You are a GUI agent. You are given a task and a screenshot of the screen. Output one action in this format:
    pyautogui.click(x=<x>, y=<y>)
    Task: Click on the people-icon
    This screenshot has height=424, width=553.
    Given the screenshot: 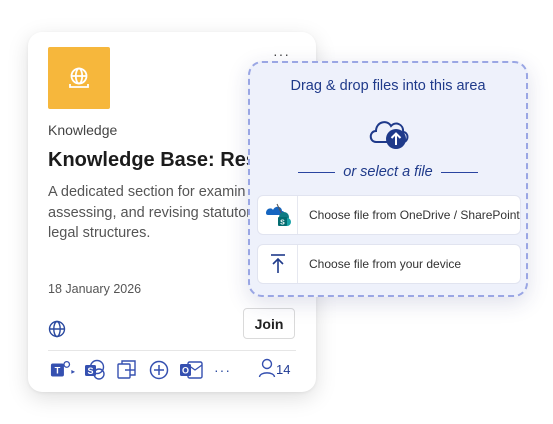 What is the action you would take?
    pyautogui.click(x=267, y=368)
    